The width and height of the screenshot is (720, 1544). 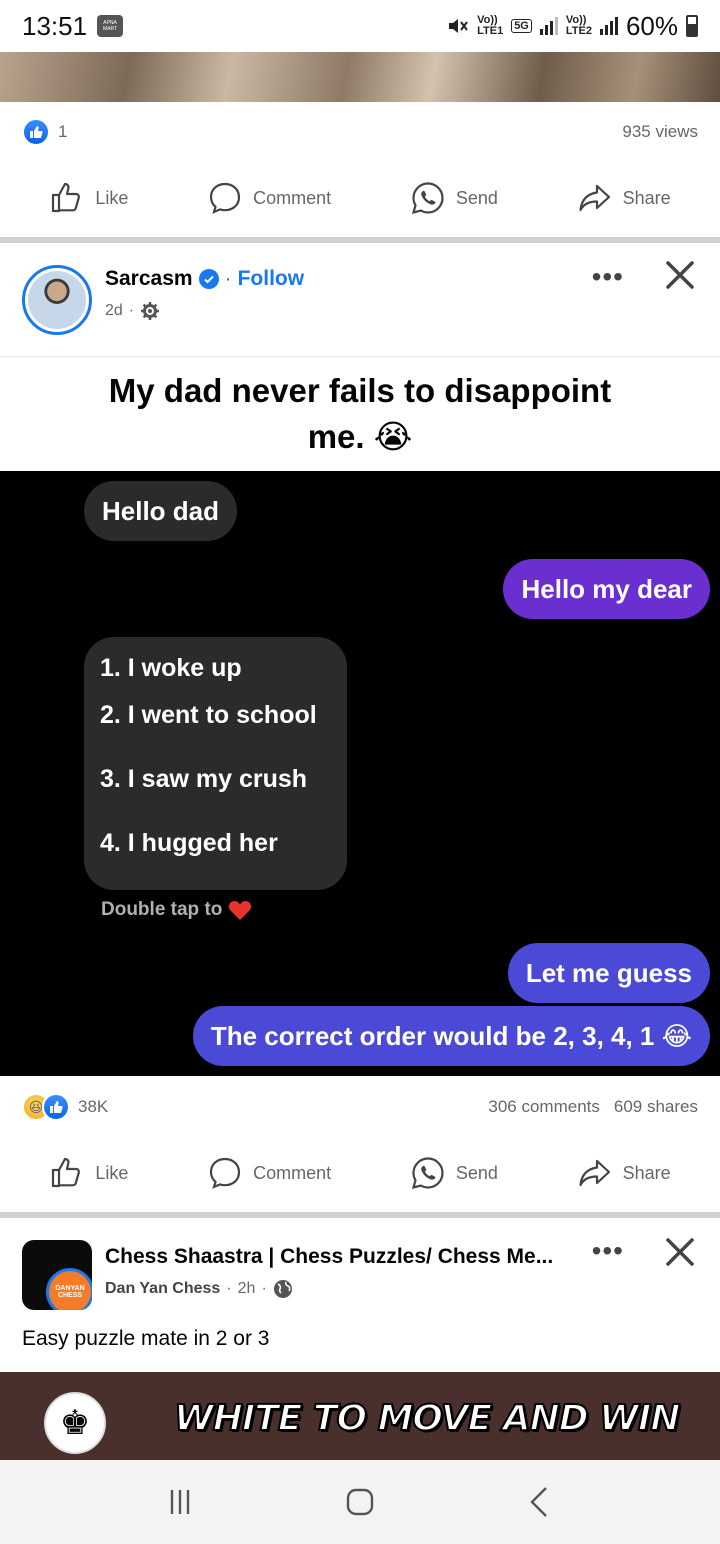 I want to click on chess-post-image: ♚ WHITE TO MOVE AND WIN, so click(x=360, y=1416).